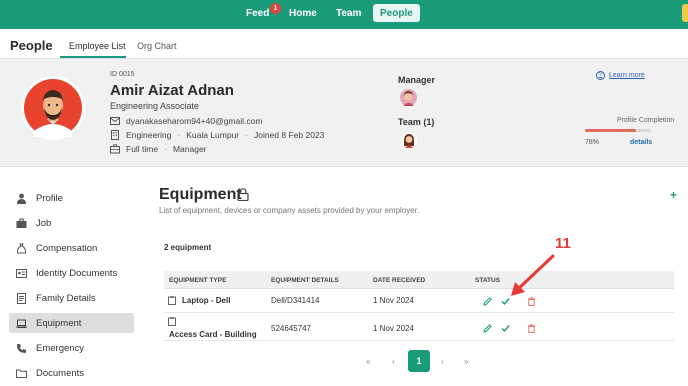  What do you see at coordinates (200, 194) in the screenshot?
I see `section-title: Equipment` at bounding box center [200, 194].